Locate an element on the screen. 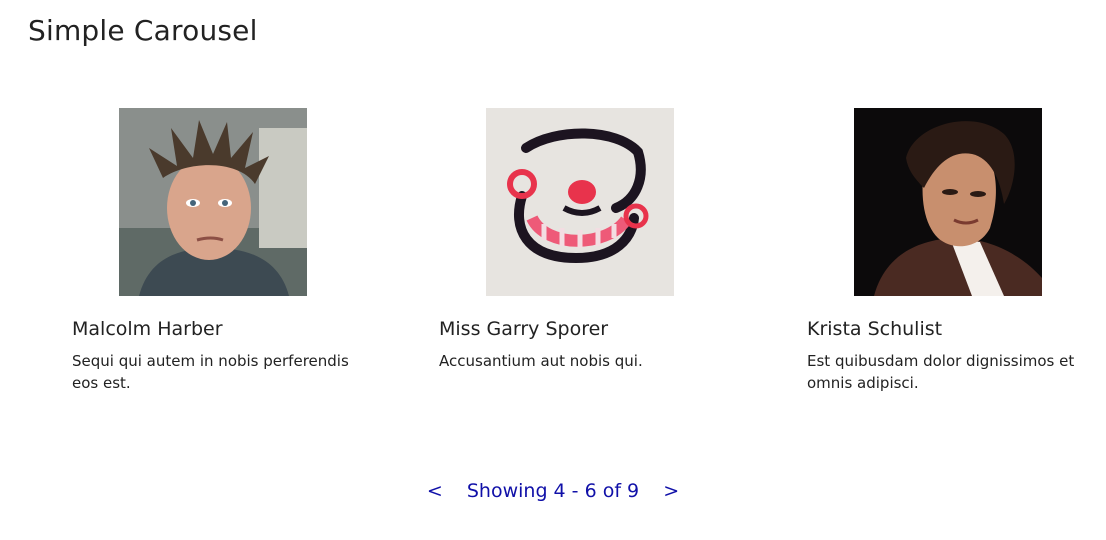  card-description: Accusantium aut nobis qui. is located at coordinates (541, 361).